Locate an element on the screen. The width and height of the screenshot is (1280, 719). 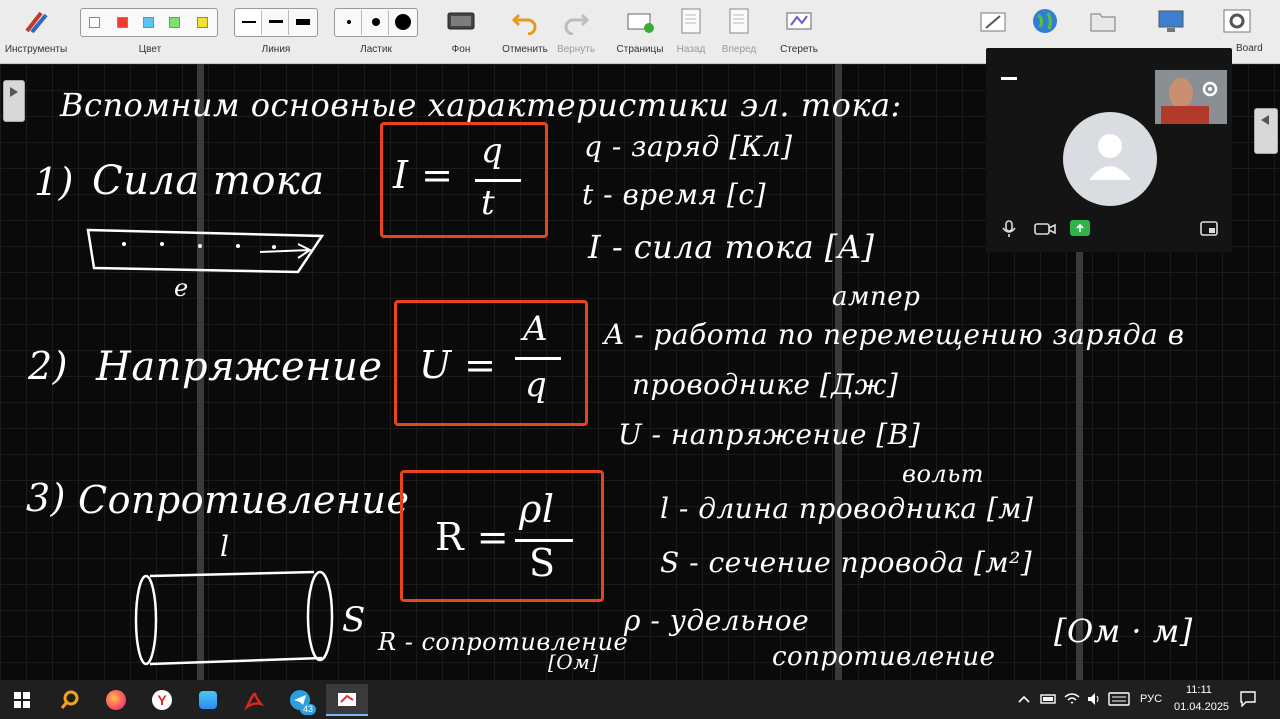
self-view-thumbnail is located at coordinates (1191, 97).